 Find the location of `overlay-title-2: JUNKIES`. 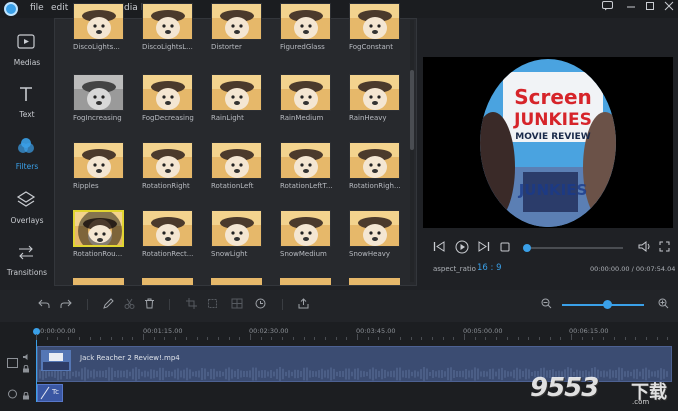

overlay-title-2: JUNKIES is located at coordinates (552, 120).